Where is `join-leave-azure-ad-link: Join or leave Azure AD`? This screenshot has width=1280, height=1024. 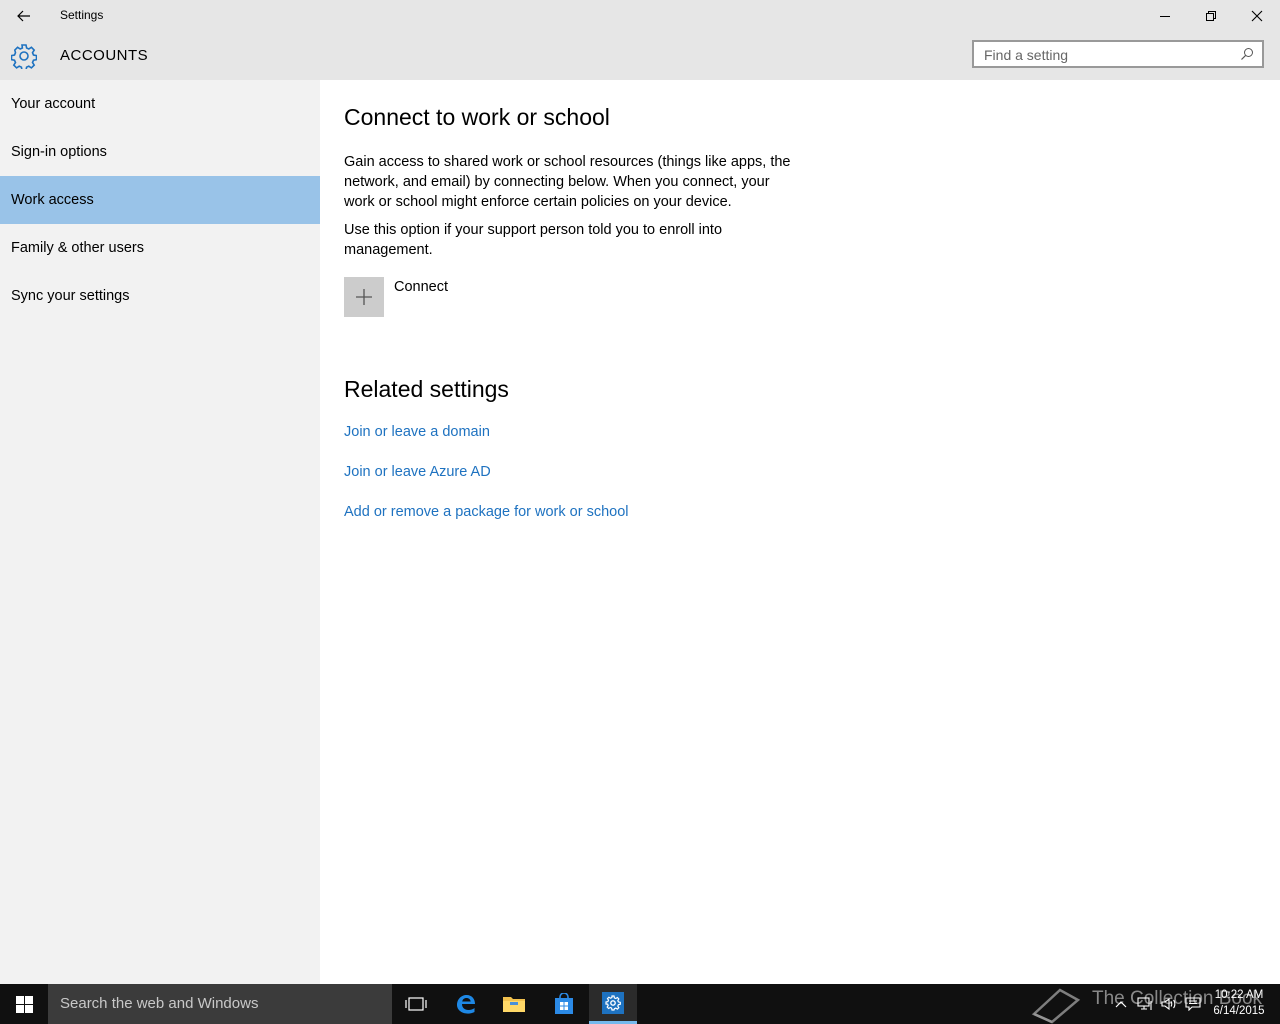
join-leave-azure-ad-link: Join or leave Azure AD is located at coordinates (417, 472).